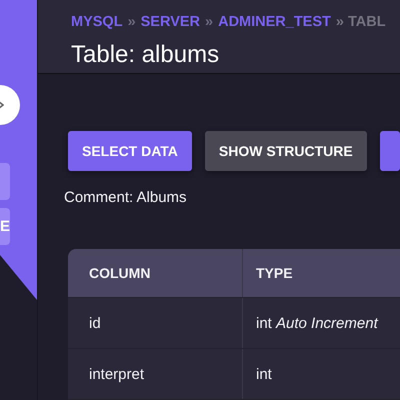 Image resolution: width=400 pixels, height=400 pixels. I want to click on breadcrumb-link: MYSQL, so click(97, 22).